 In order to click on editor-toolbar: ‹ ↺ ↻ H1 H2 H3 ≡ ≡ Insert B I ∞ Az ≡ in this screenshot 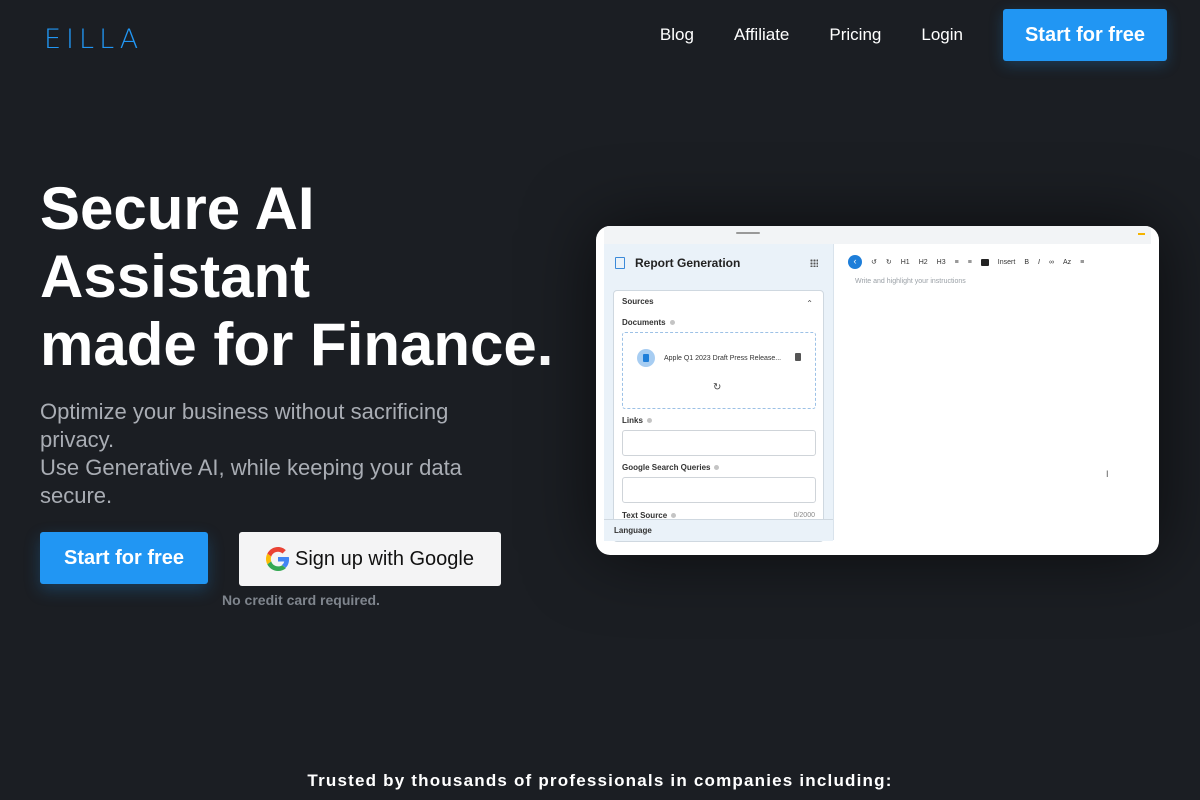, I will do `click(966, 262)`.